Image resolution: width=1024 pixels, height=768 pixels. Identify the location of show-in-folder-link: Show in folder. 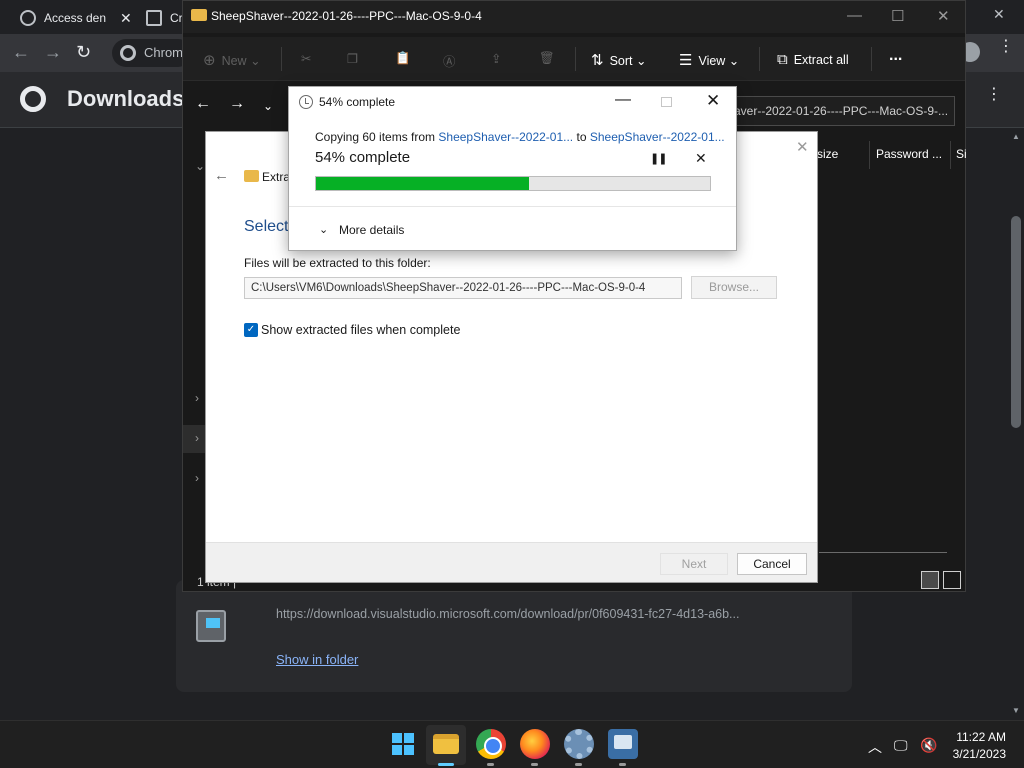
(317, 659).